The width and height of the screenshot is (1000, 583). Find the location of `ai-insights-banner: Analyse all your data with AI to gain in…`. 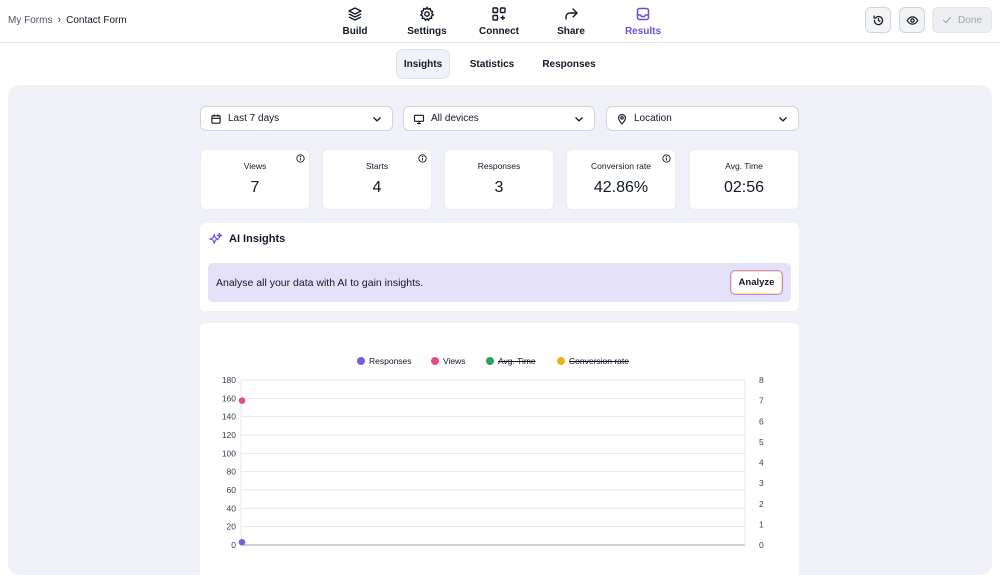

ai-insights-banner: Analyse all your data with AI to gain in… is located at coordinates (499, 282).